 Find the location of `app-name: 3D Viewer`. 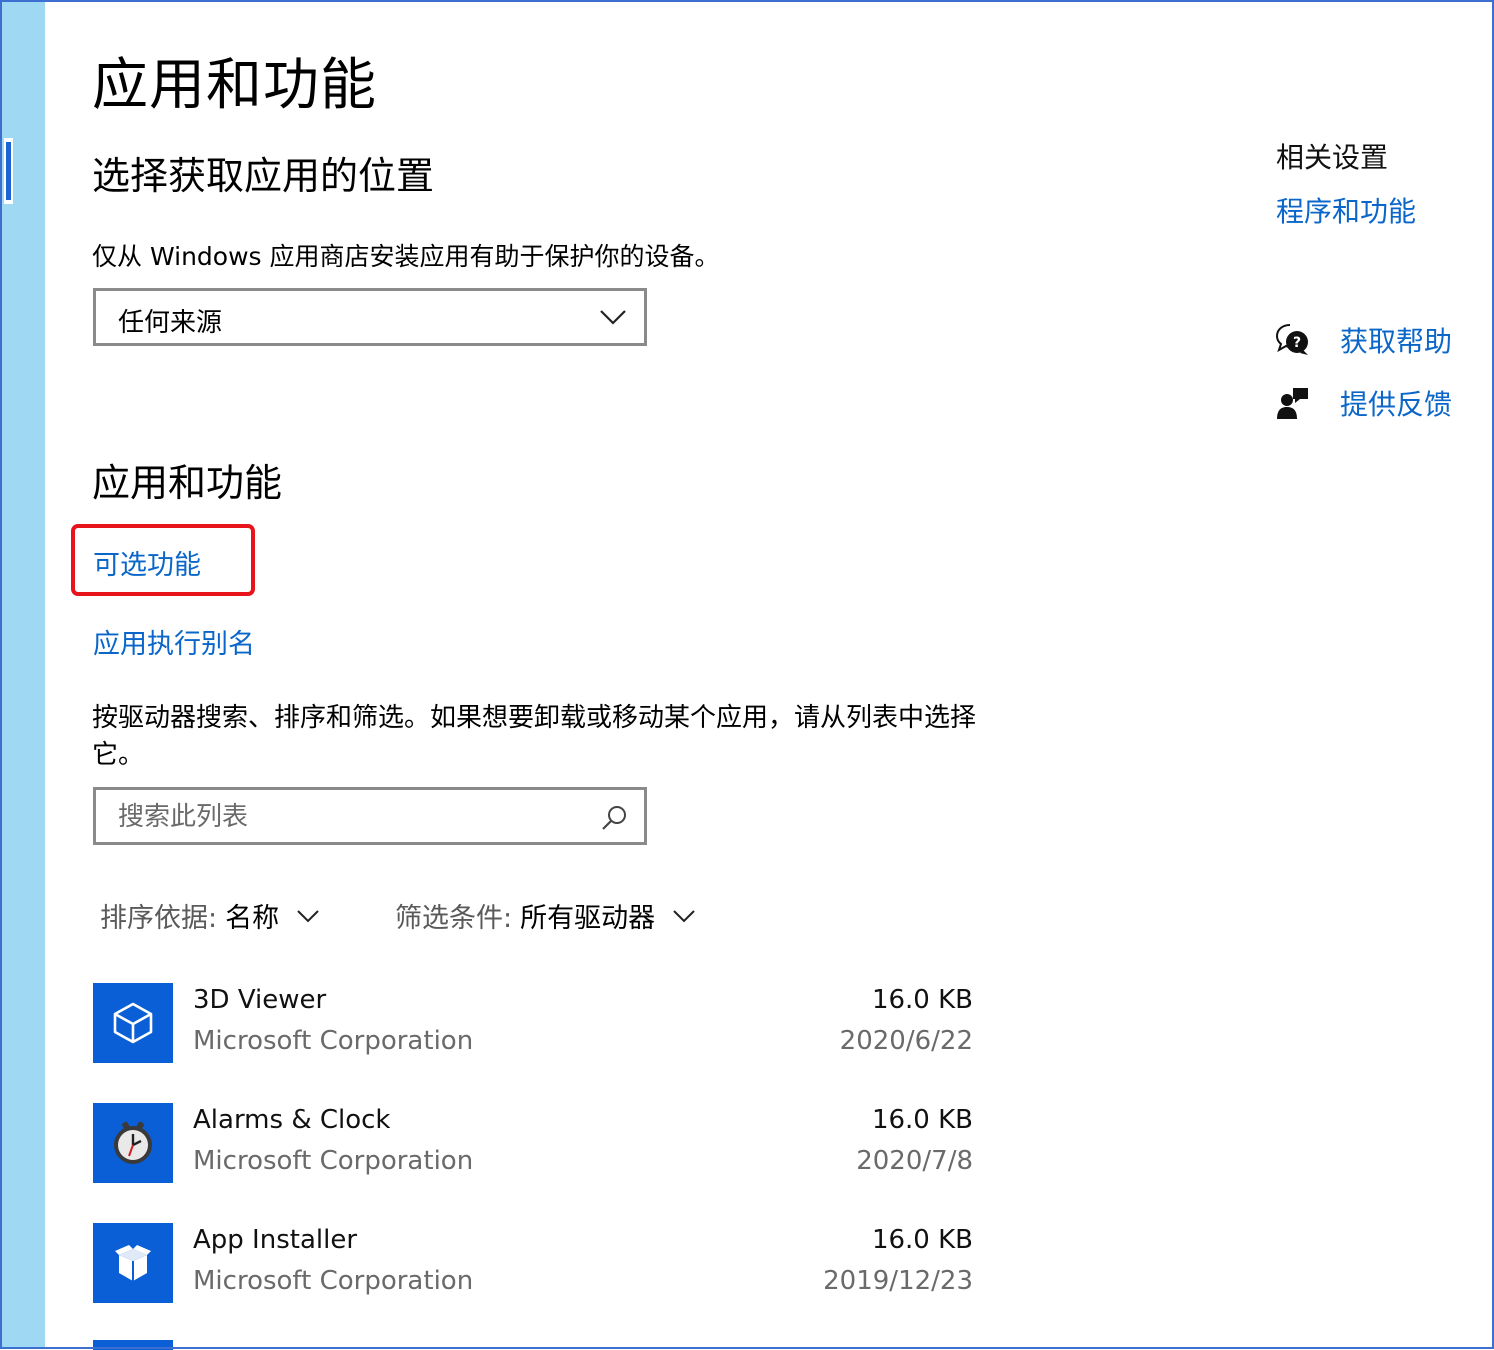

app-name: 3D Viewer is located at coordinates (260, 1000).